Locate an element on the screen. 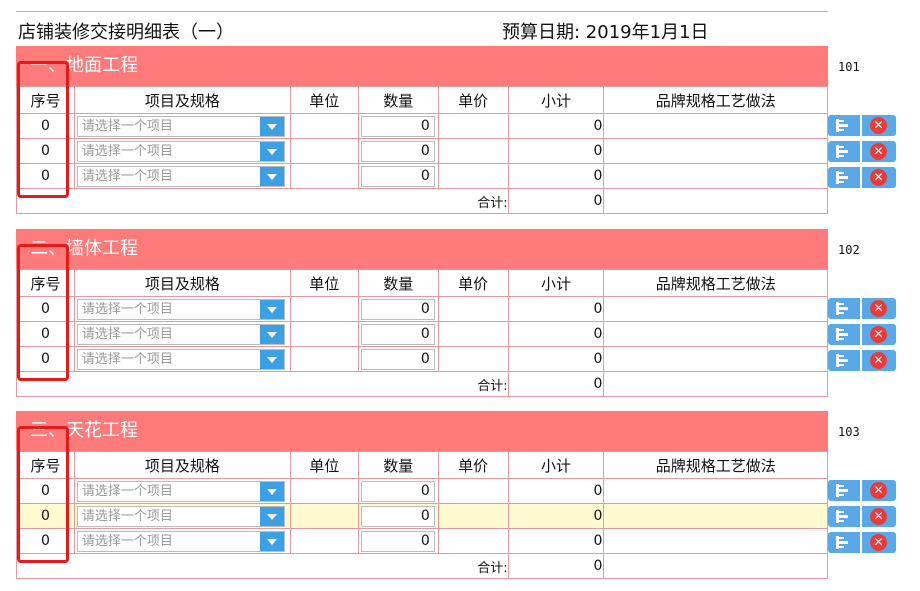 Image resolution: width=920 pixels, height=591 pixels. section-code: 103 is located at coordinates (849, 432).